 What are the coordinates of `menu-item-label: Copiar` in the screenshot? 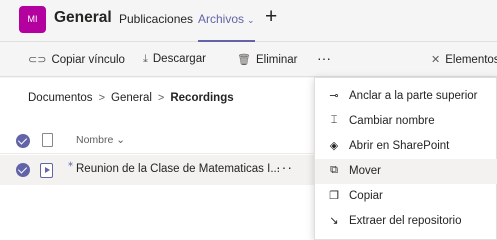 It's located at (366, 196).